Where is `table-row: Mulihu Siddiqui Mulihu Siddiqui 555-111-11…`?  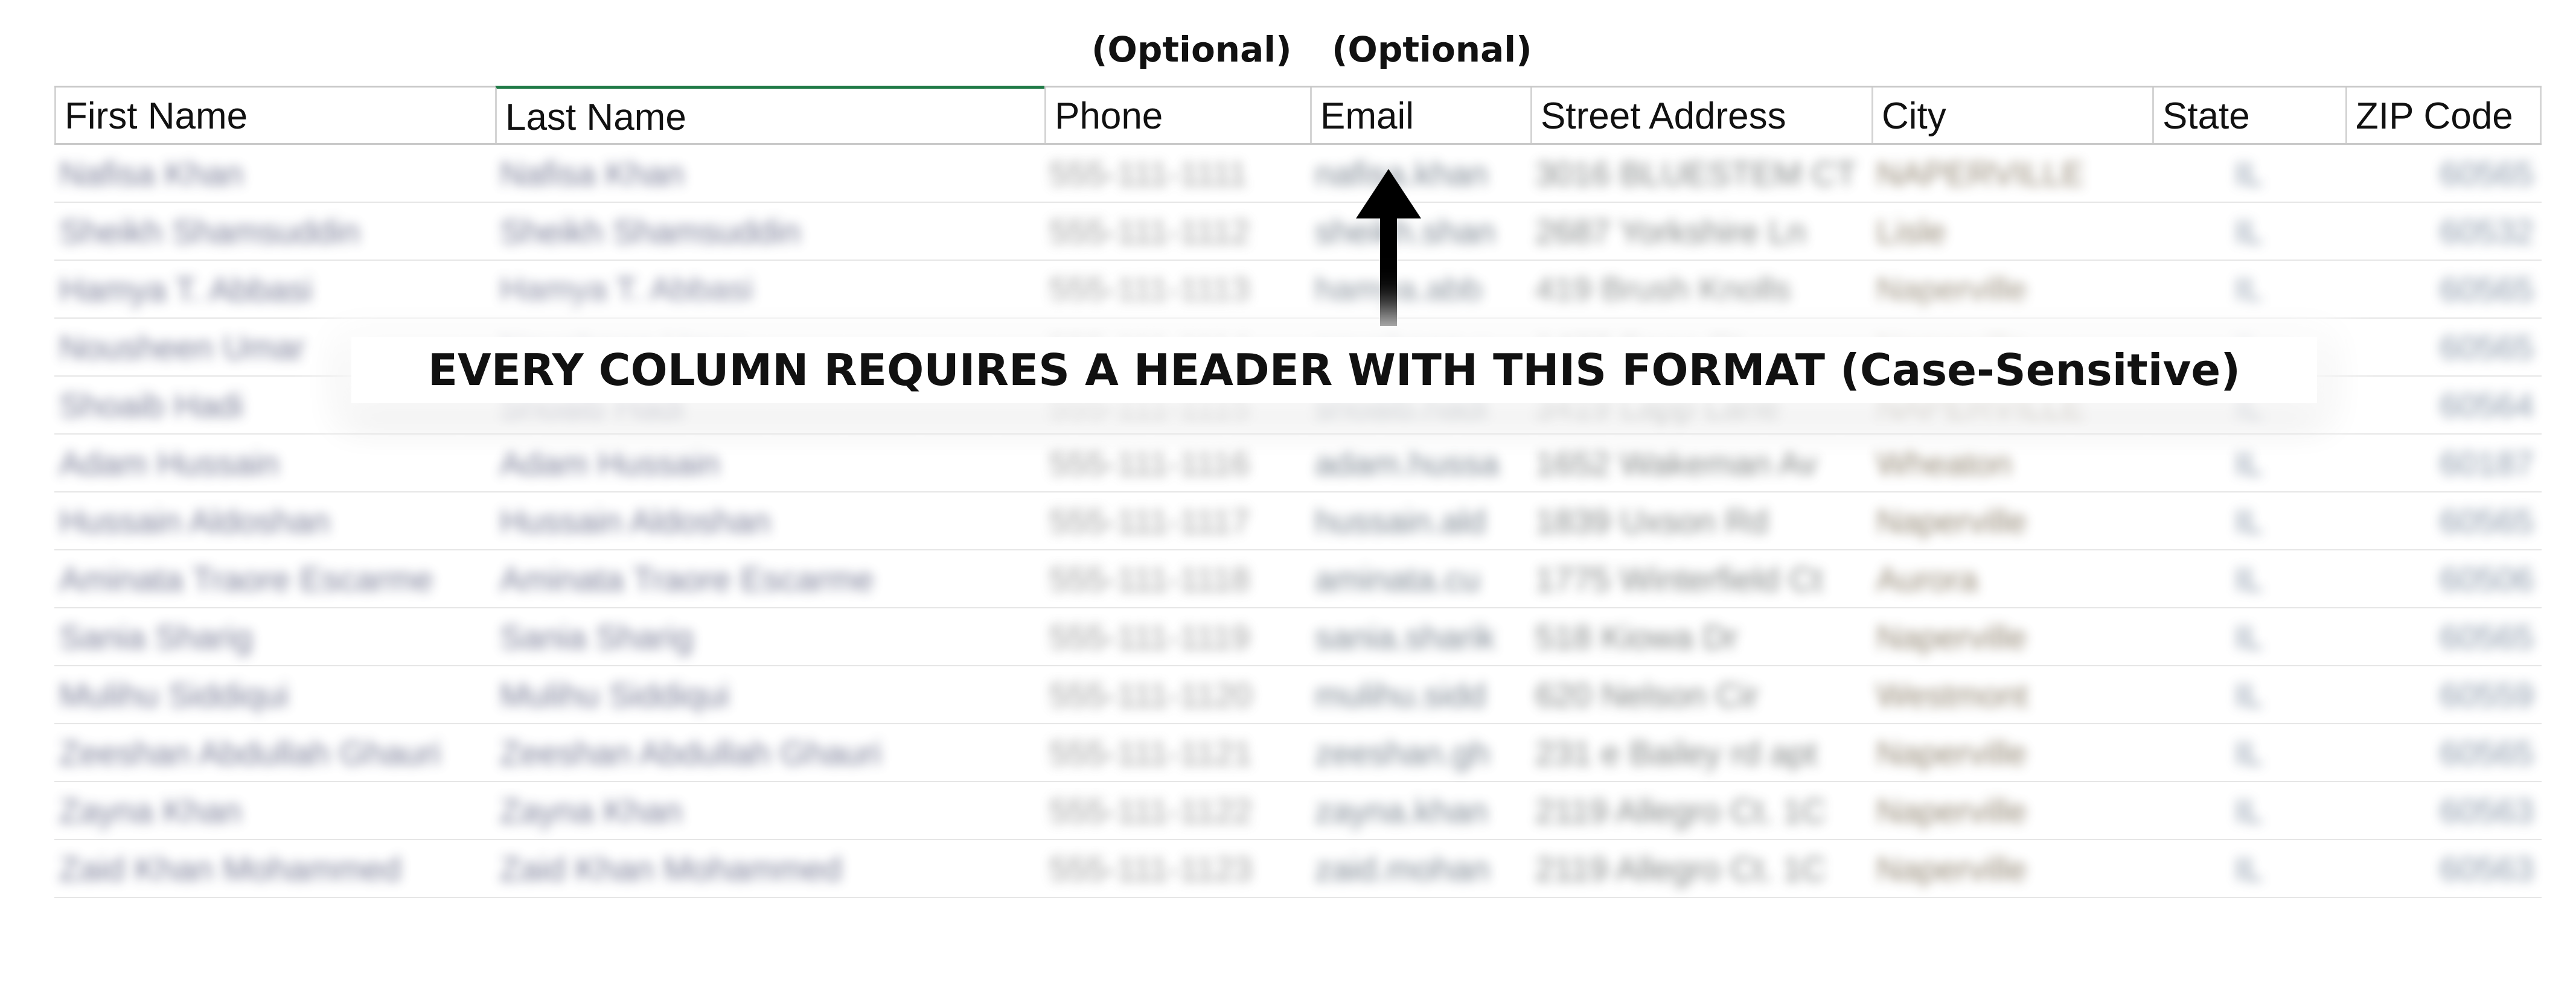 table-row: Mulihu Siddiqui Mulihu Siddiqui 555-111-11… is located at coordinates (1298, 695).